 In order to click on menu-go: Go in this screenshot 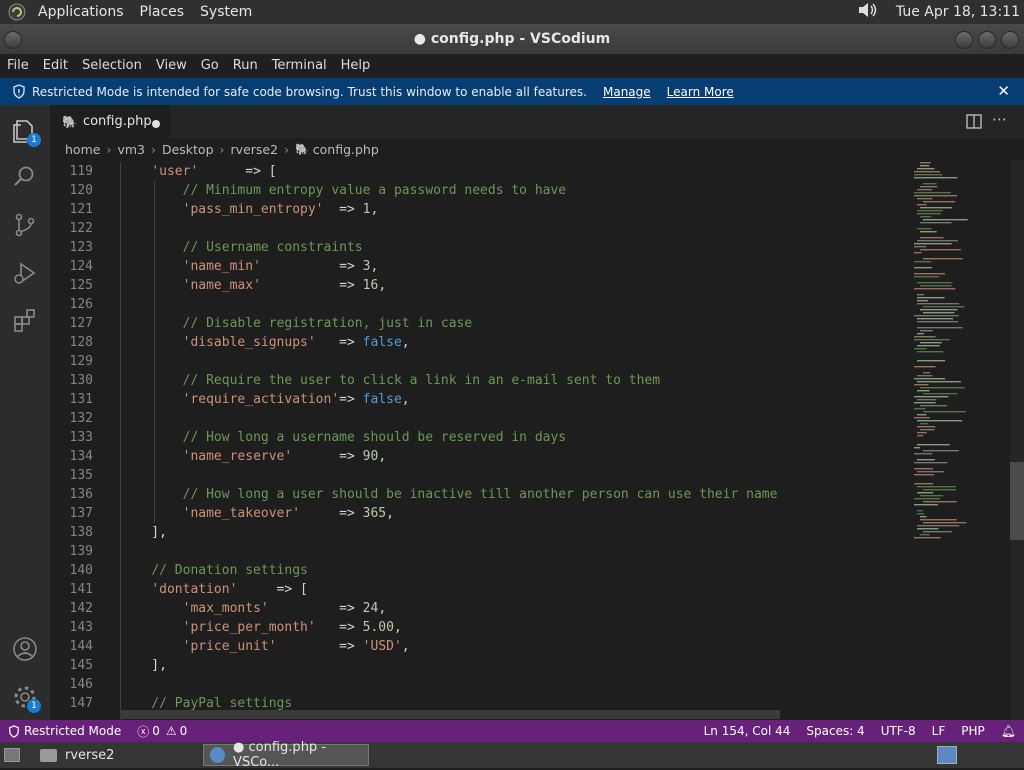, I will do `click(210, 66)`.